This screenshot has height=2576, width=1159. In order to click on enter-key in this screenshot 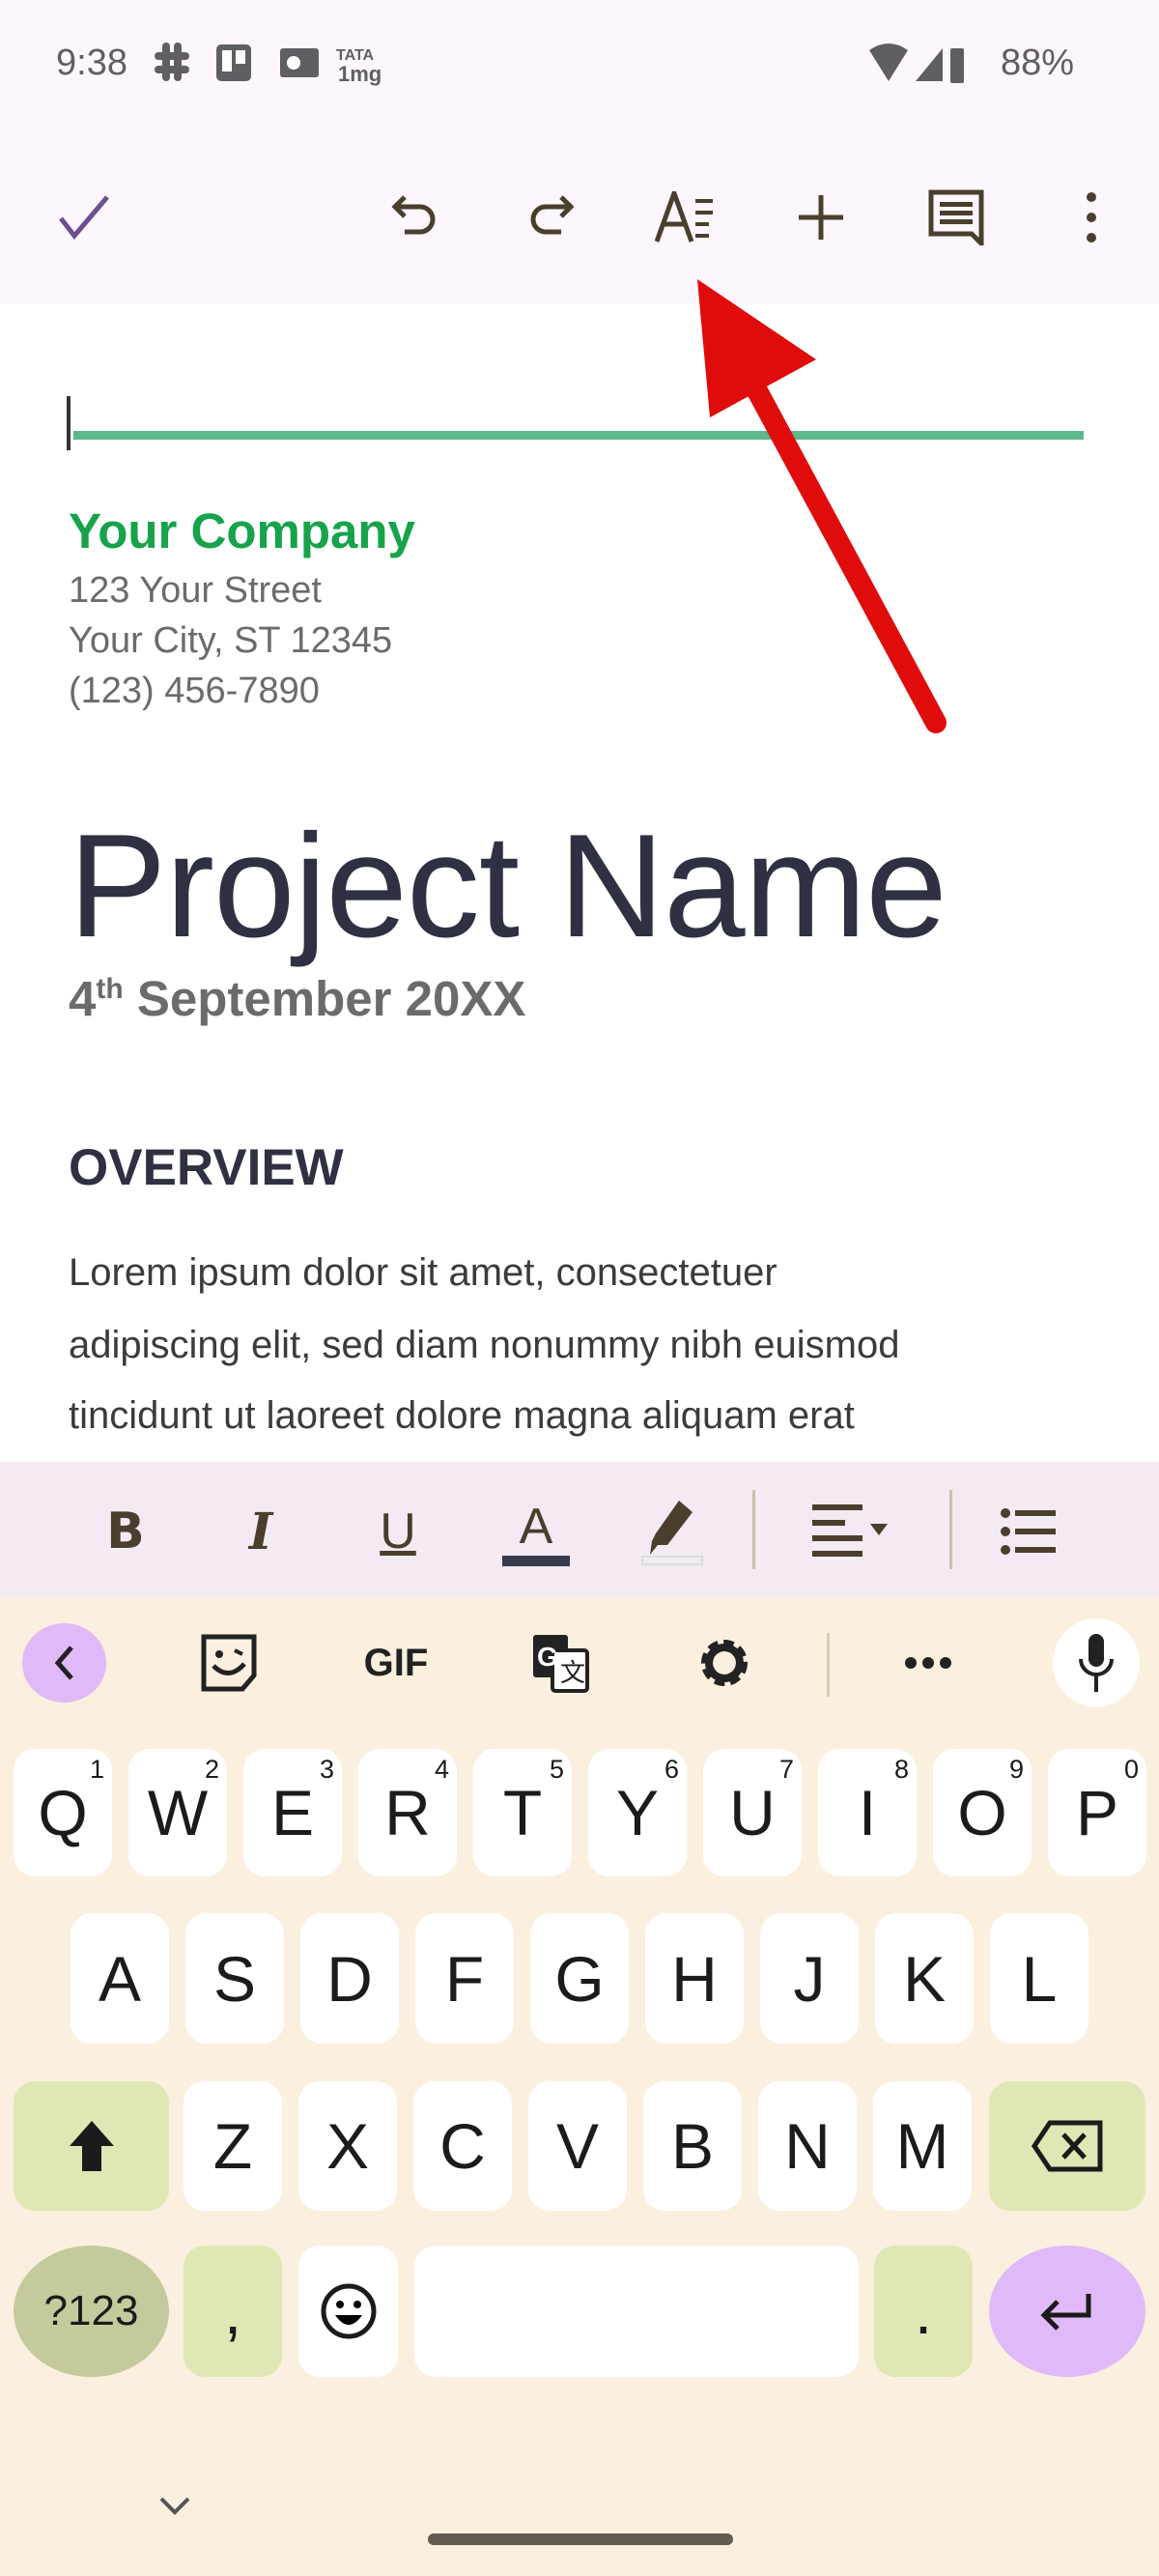, I will do `click(1067, 2312)`.